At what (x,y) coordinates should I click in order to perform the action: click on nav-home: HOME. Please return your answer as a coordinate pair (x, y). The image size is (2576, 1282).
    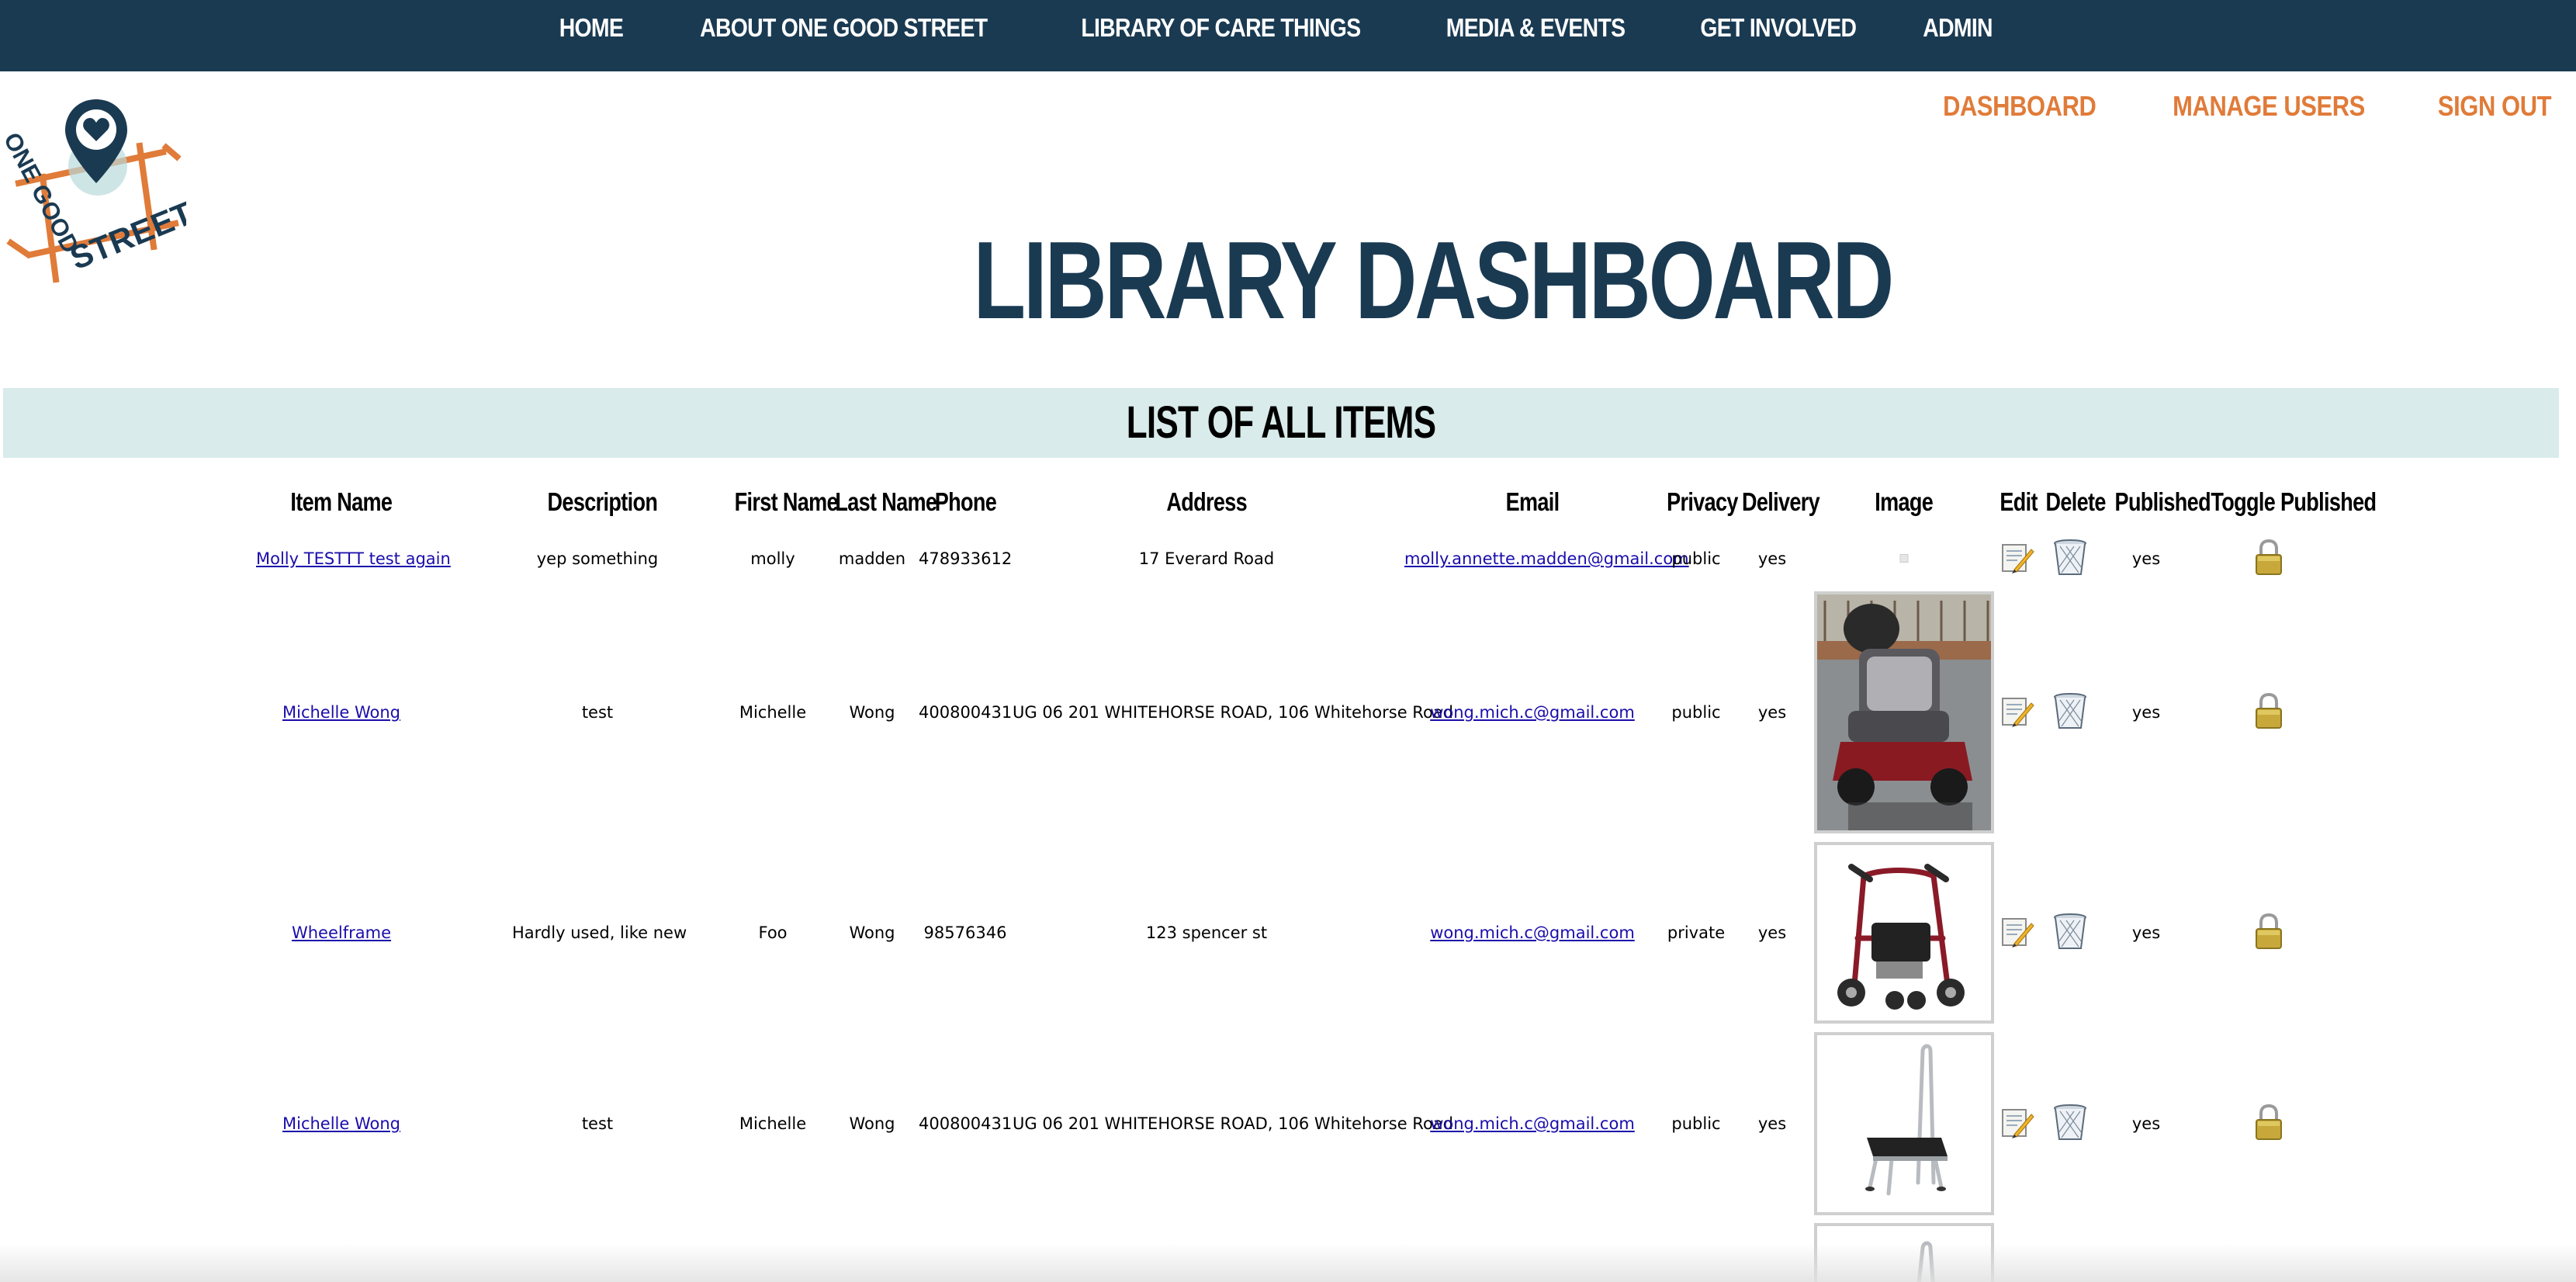
    Looking at the image, I should click on (591, 28).